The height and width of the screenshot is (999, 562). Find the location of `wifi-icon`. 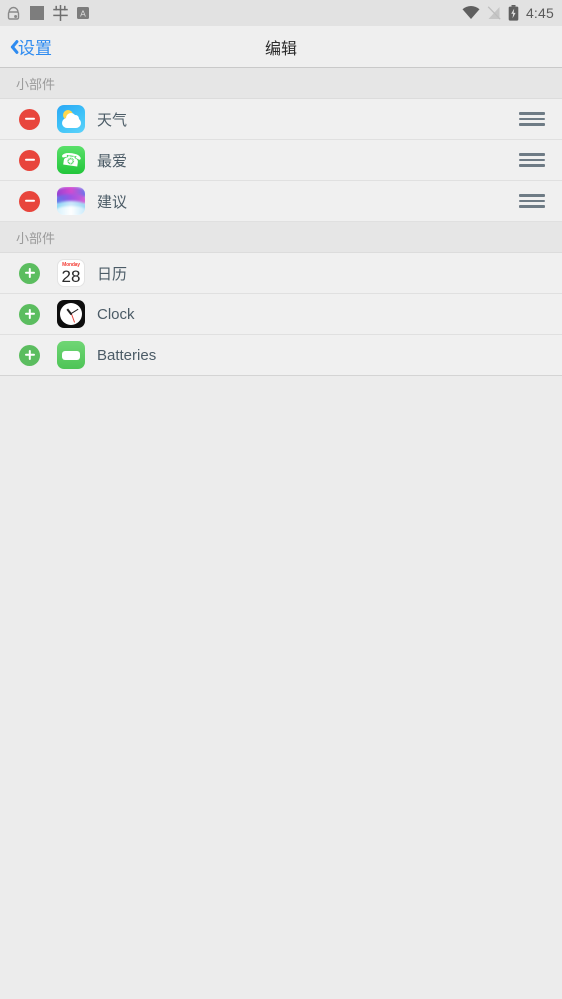

wifi-icon is located at coordinates (471, 12).